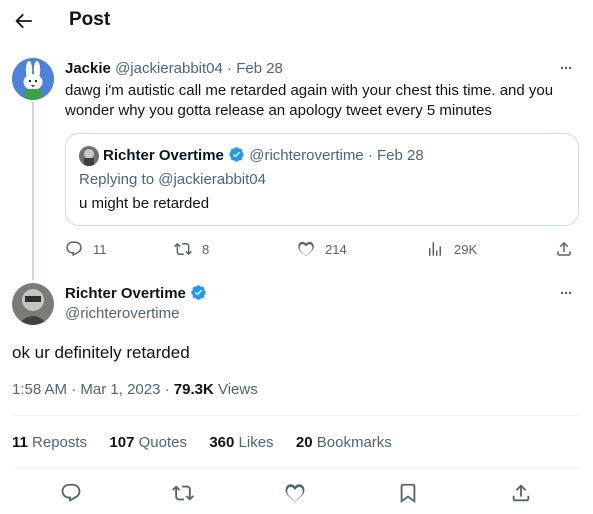 The width and height of the screenshot is (593, 514). I want to click on thread-line, so click(33, 191).